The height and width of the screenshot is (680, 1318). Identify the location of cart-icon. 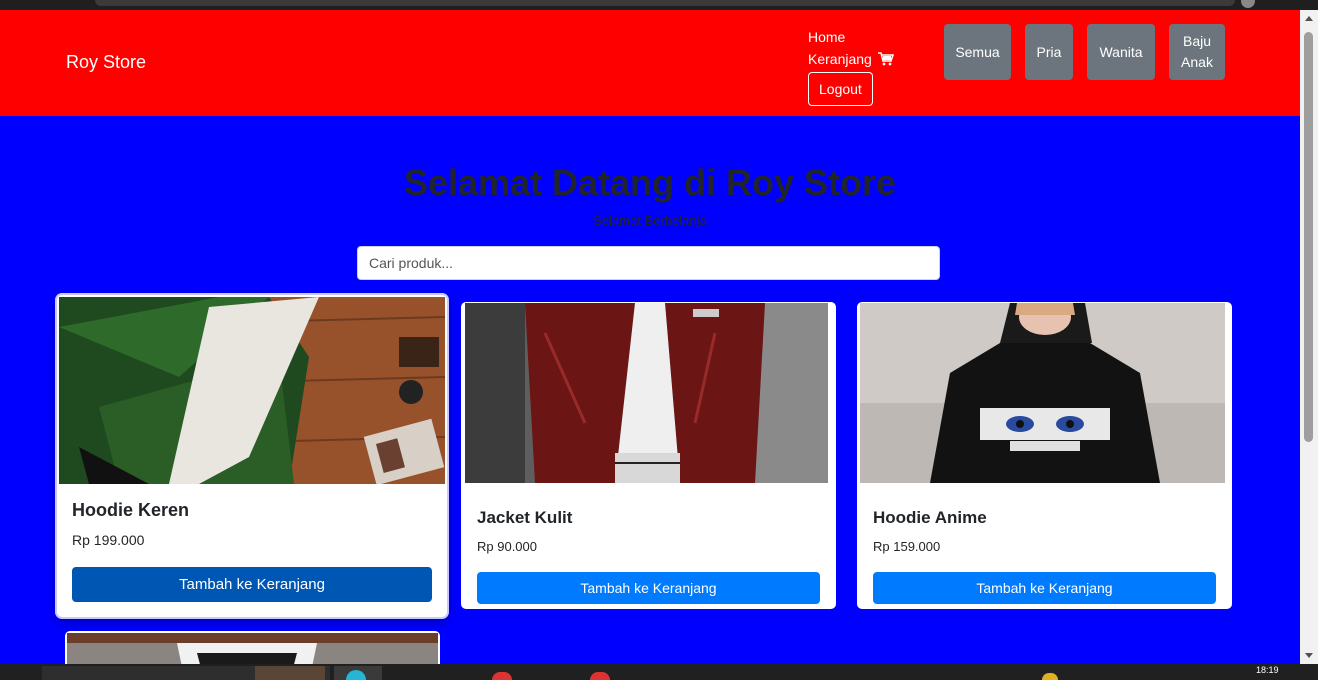
(885, 59).